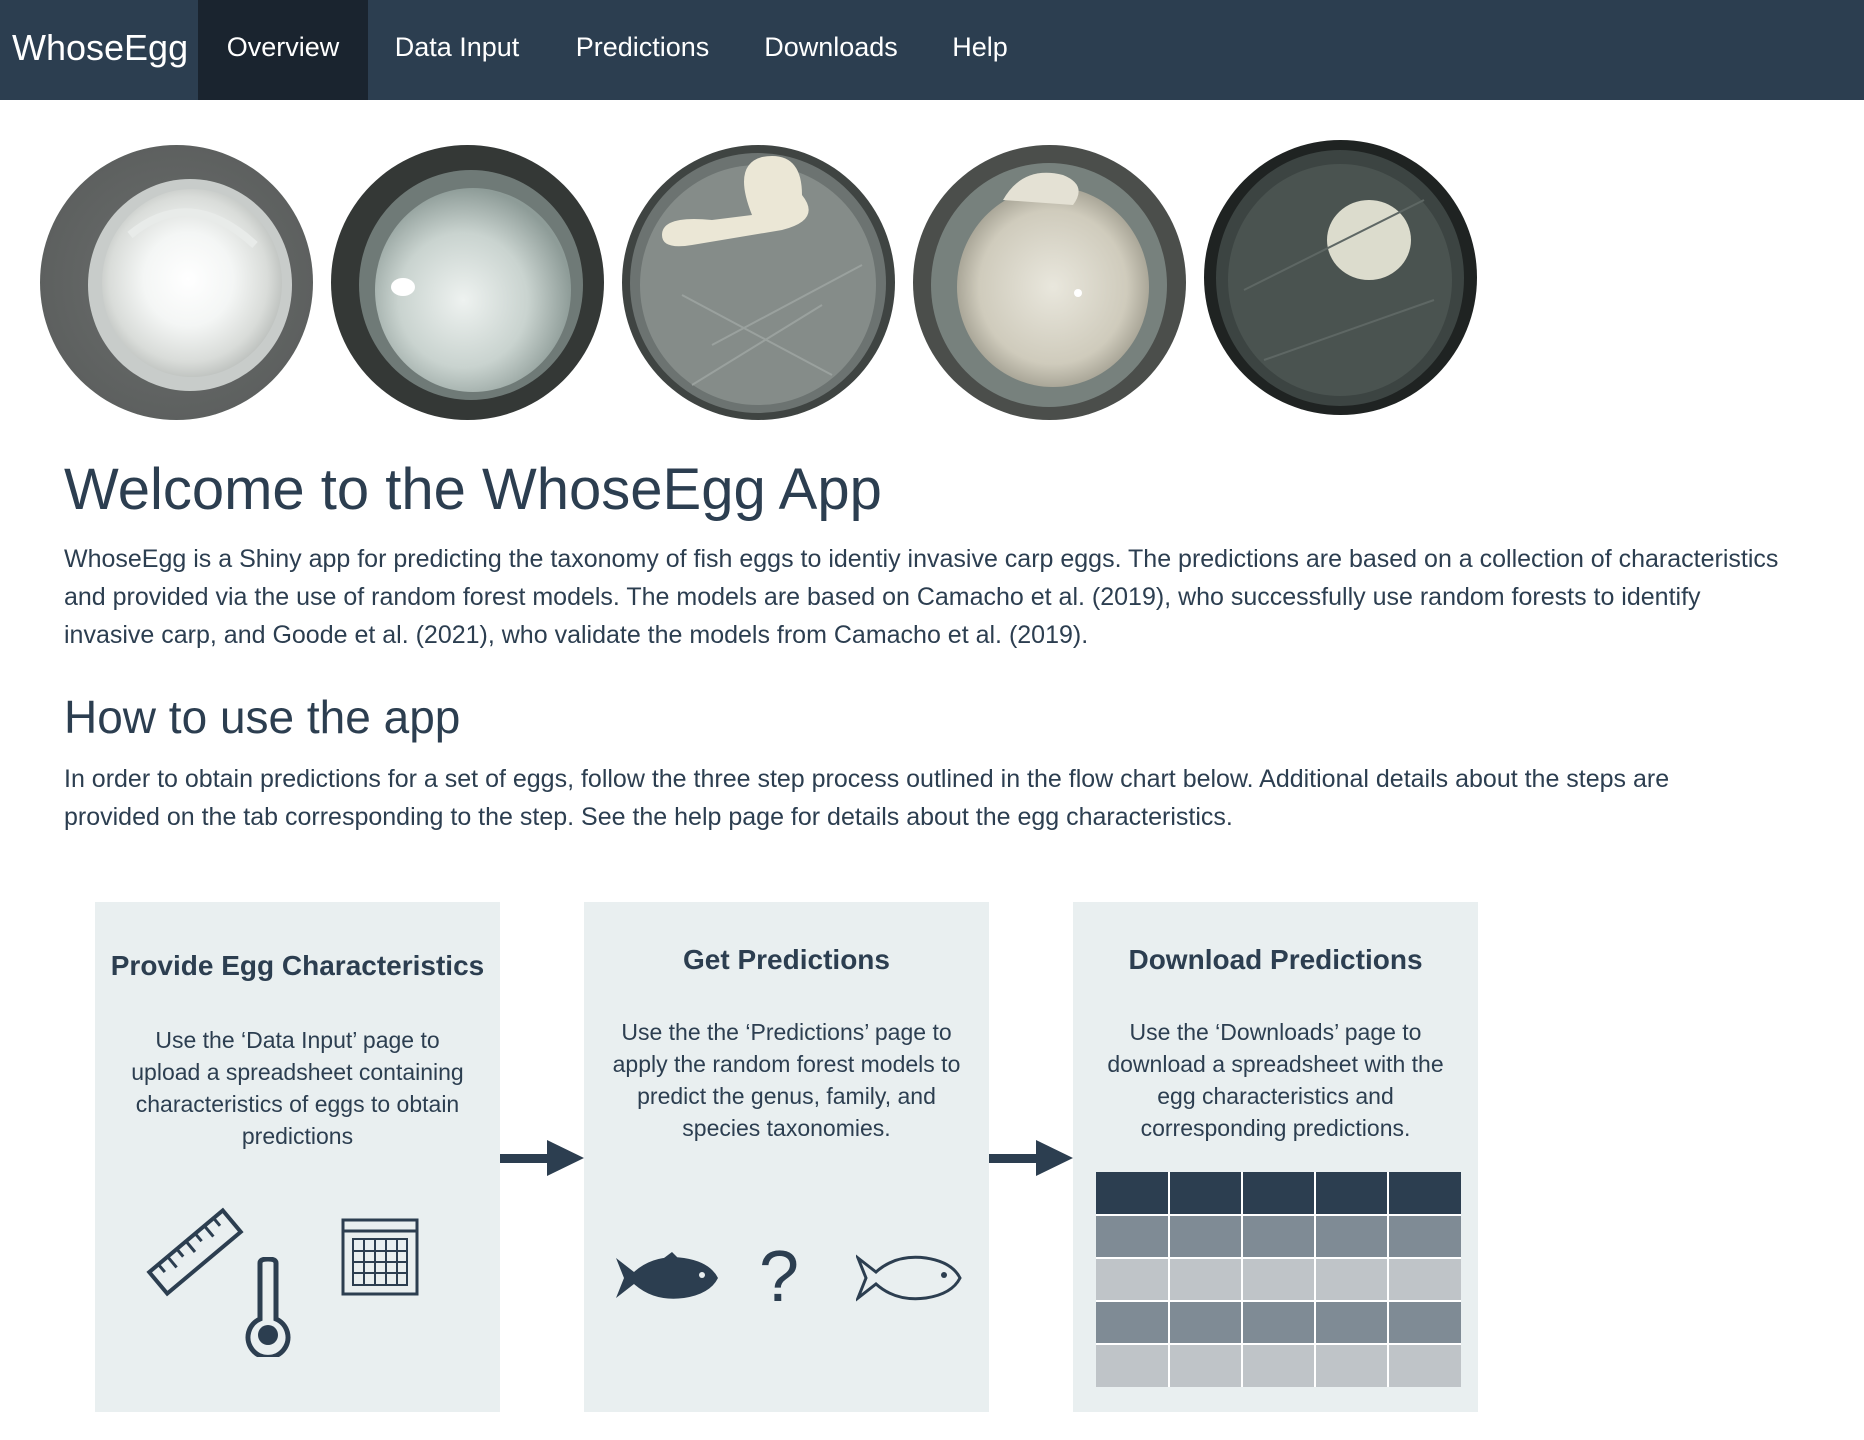  Describe the element at coordinates (1278, 1279) in the screenshot. I see `spreadsheet-table-icon` at that location.